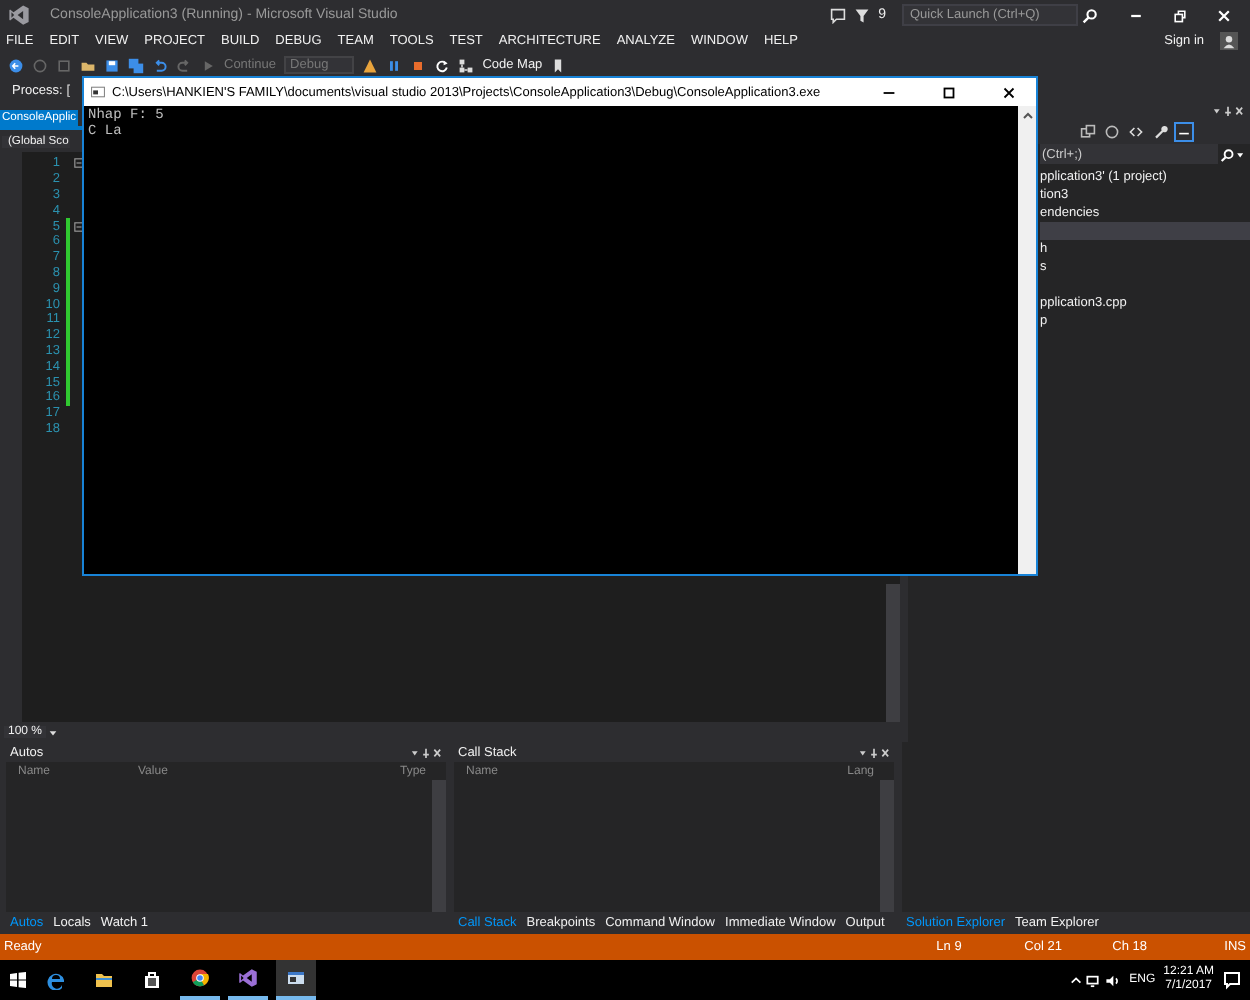 This screenshot has height=1000, width=1250. Describe the element at coordinates (838, 15) in the screenshot. I see `feedback-icon` at that location.